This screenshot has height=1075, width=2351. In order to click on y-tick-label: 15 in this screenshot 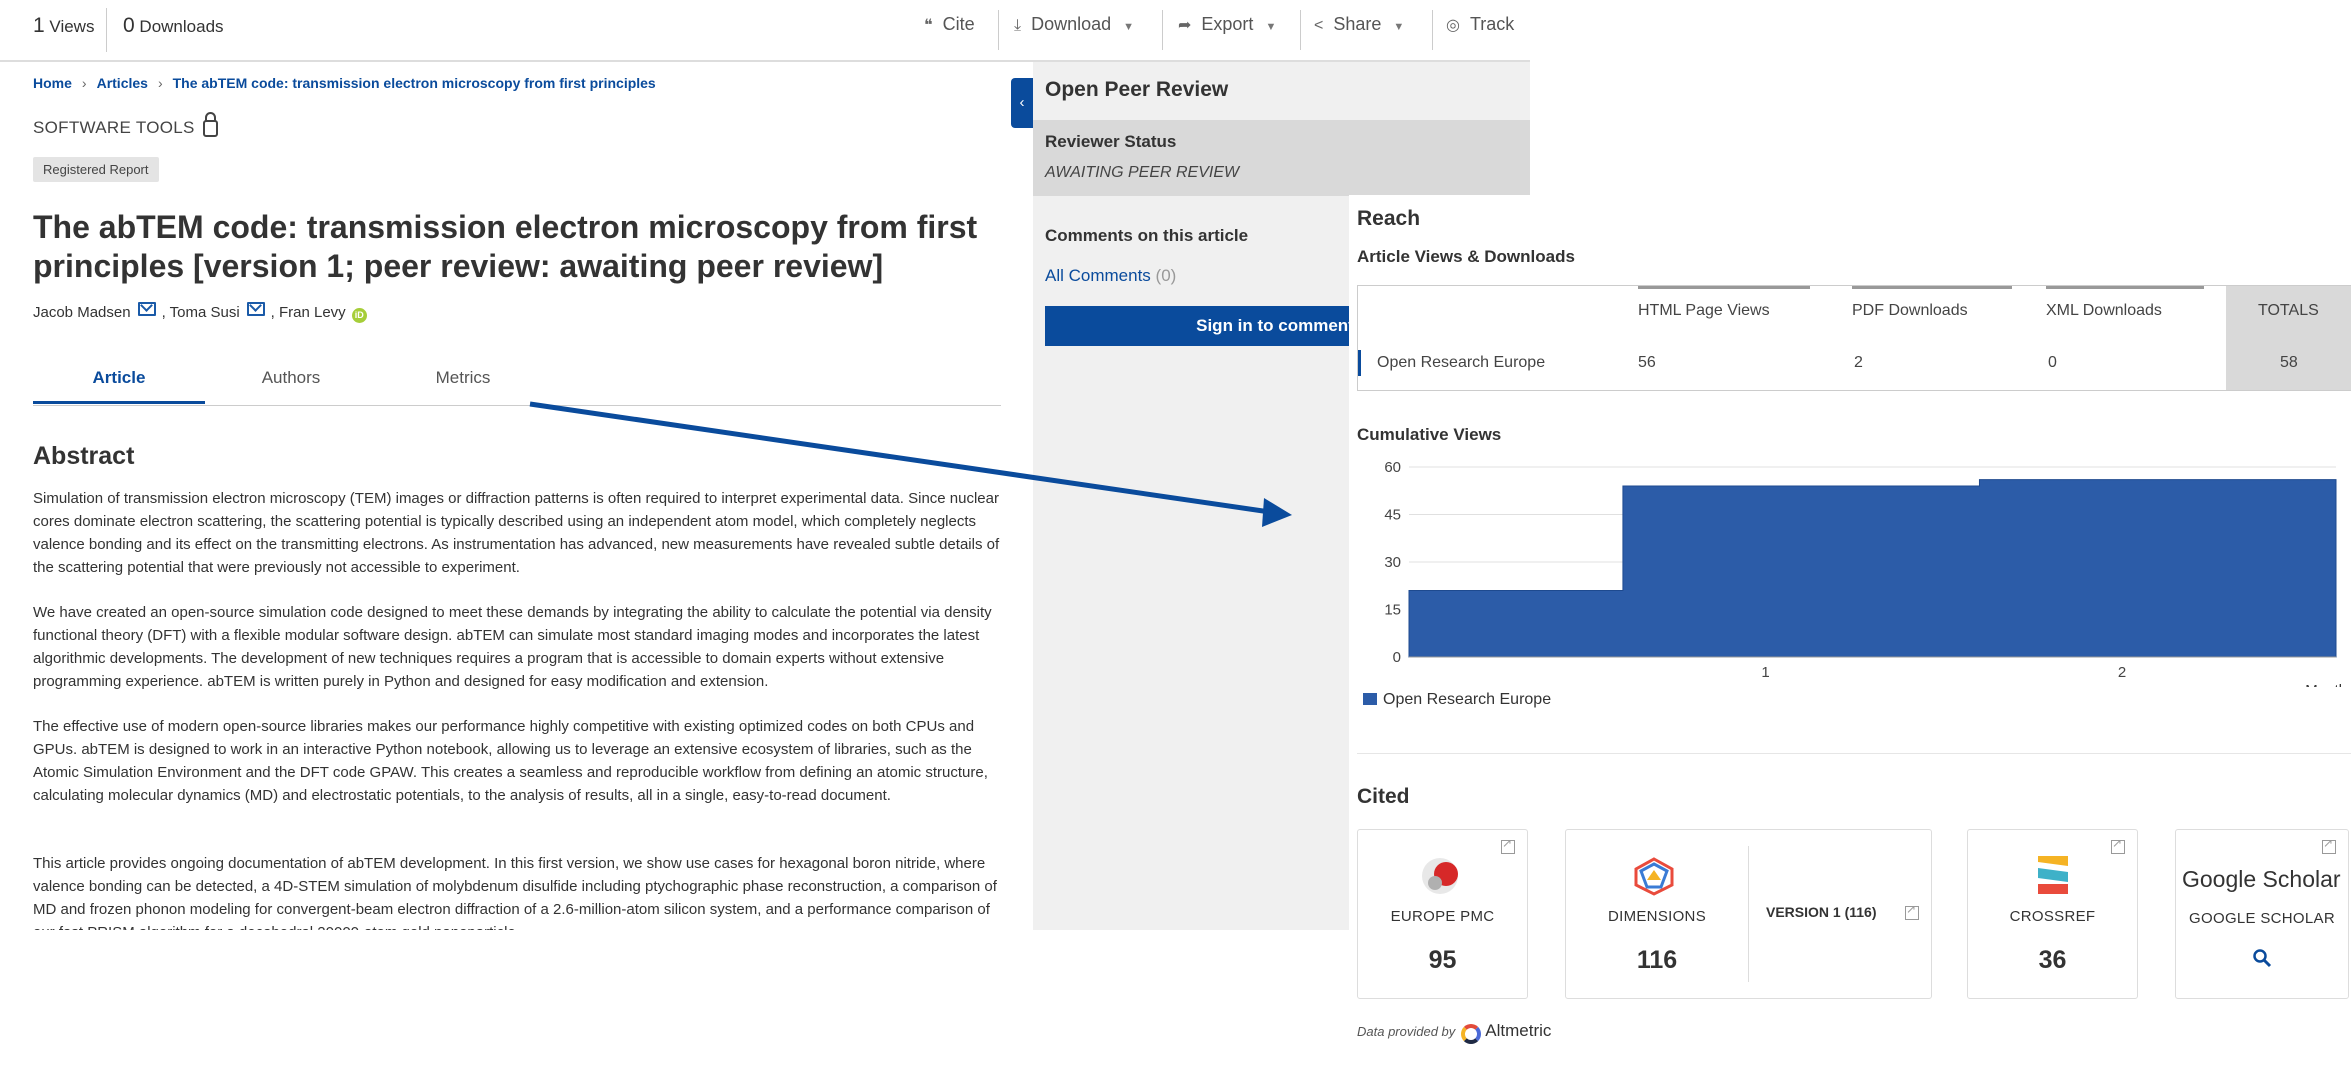, I will do `click(1392, 610)`.